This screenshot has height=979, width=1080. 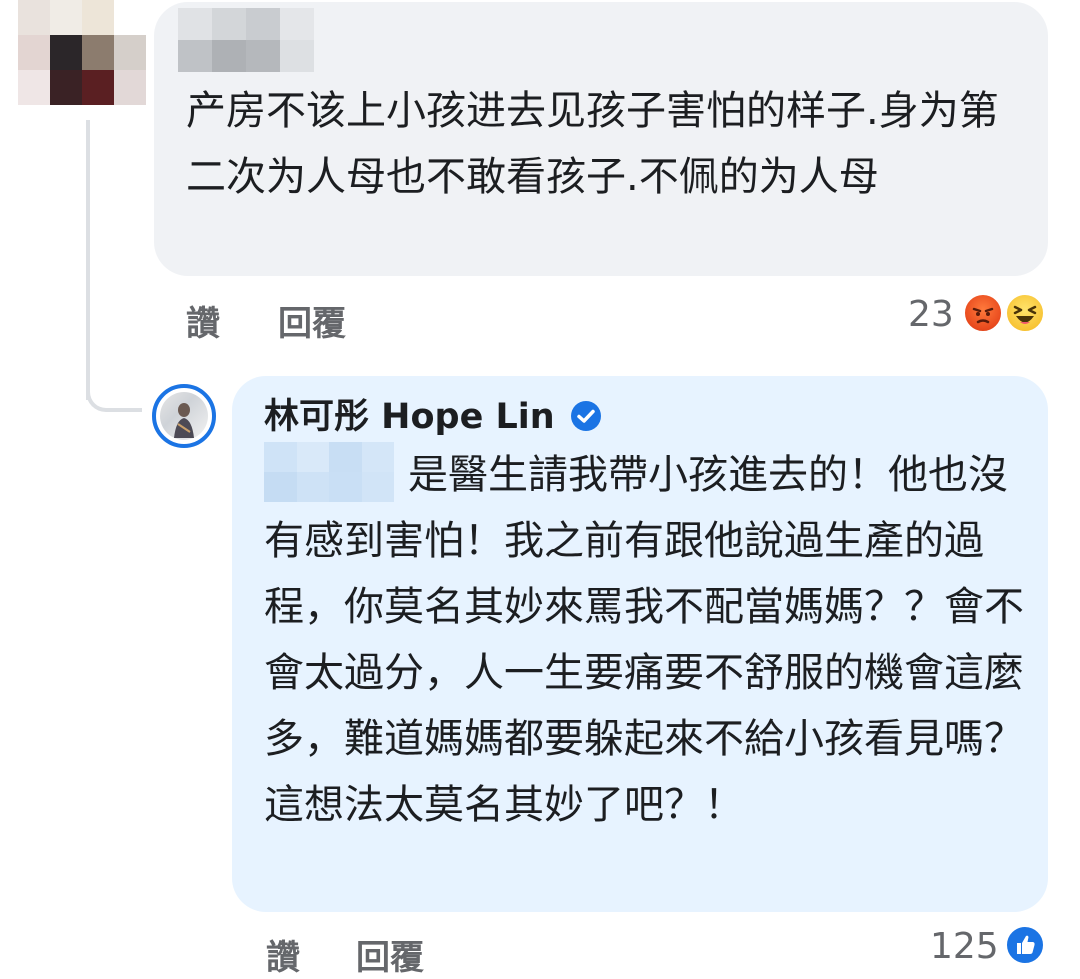 What do you see at coordinates (203, 320) in the screenshot?
I see `like-button: 讚` at bounding box center [203, 320].